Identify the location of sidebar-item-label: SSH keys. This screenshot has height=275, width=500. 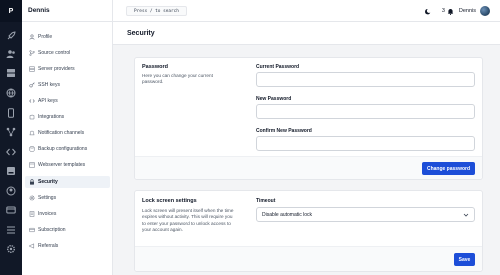
(49, 85).